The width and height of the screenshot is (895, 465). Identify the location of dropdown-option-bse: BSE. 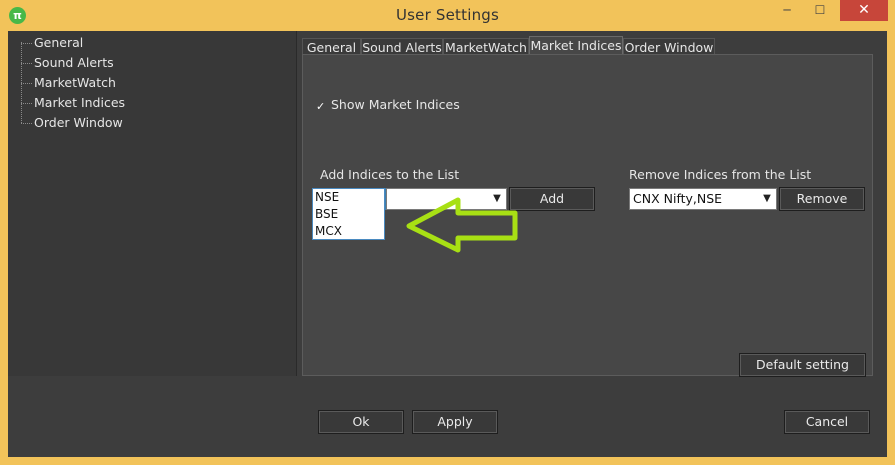
(348, 214).